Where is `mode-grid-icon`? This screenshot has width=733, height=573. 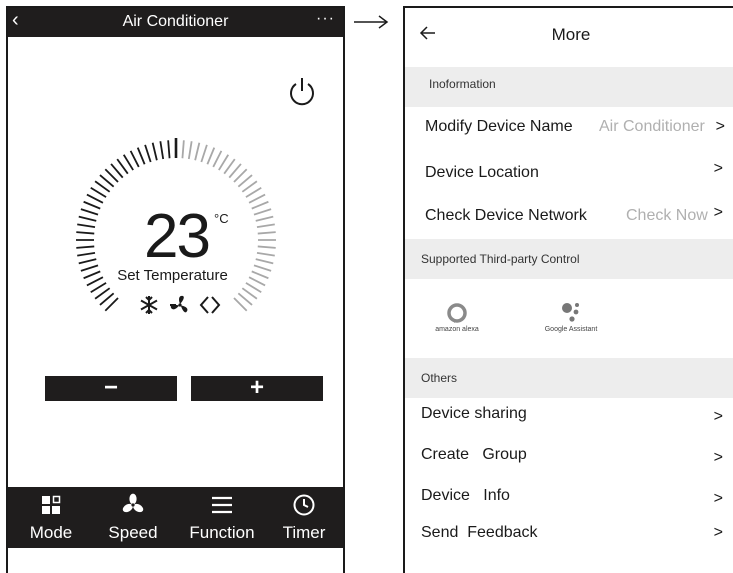
mode-grid-icon is located at coordinates (51, 504).